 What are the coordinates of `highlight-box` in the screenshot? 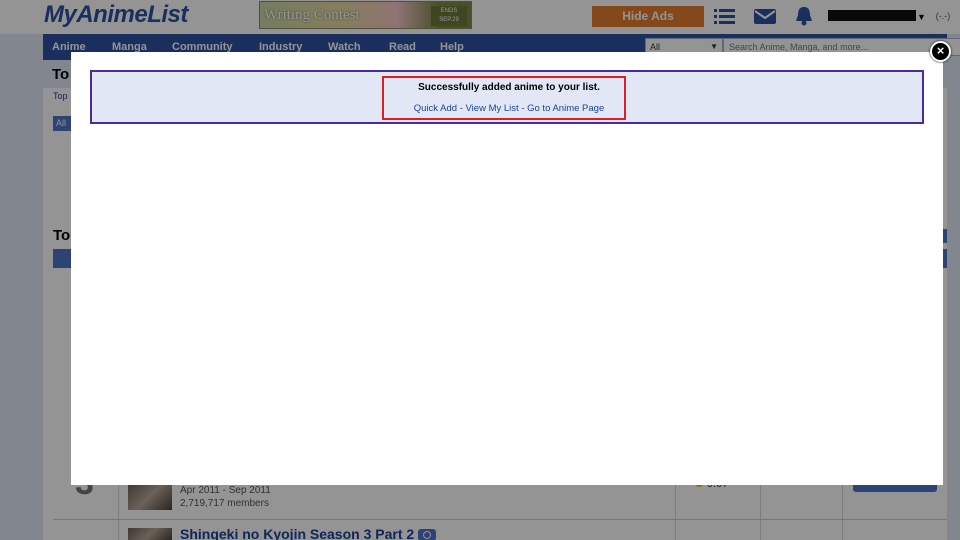 It's located at (504, 98).